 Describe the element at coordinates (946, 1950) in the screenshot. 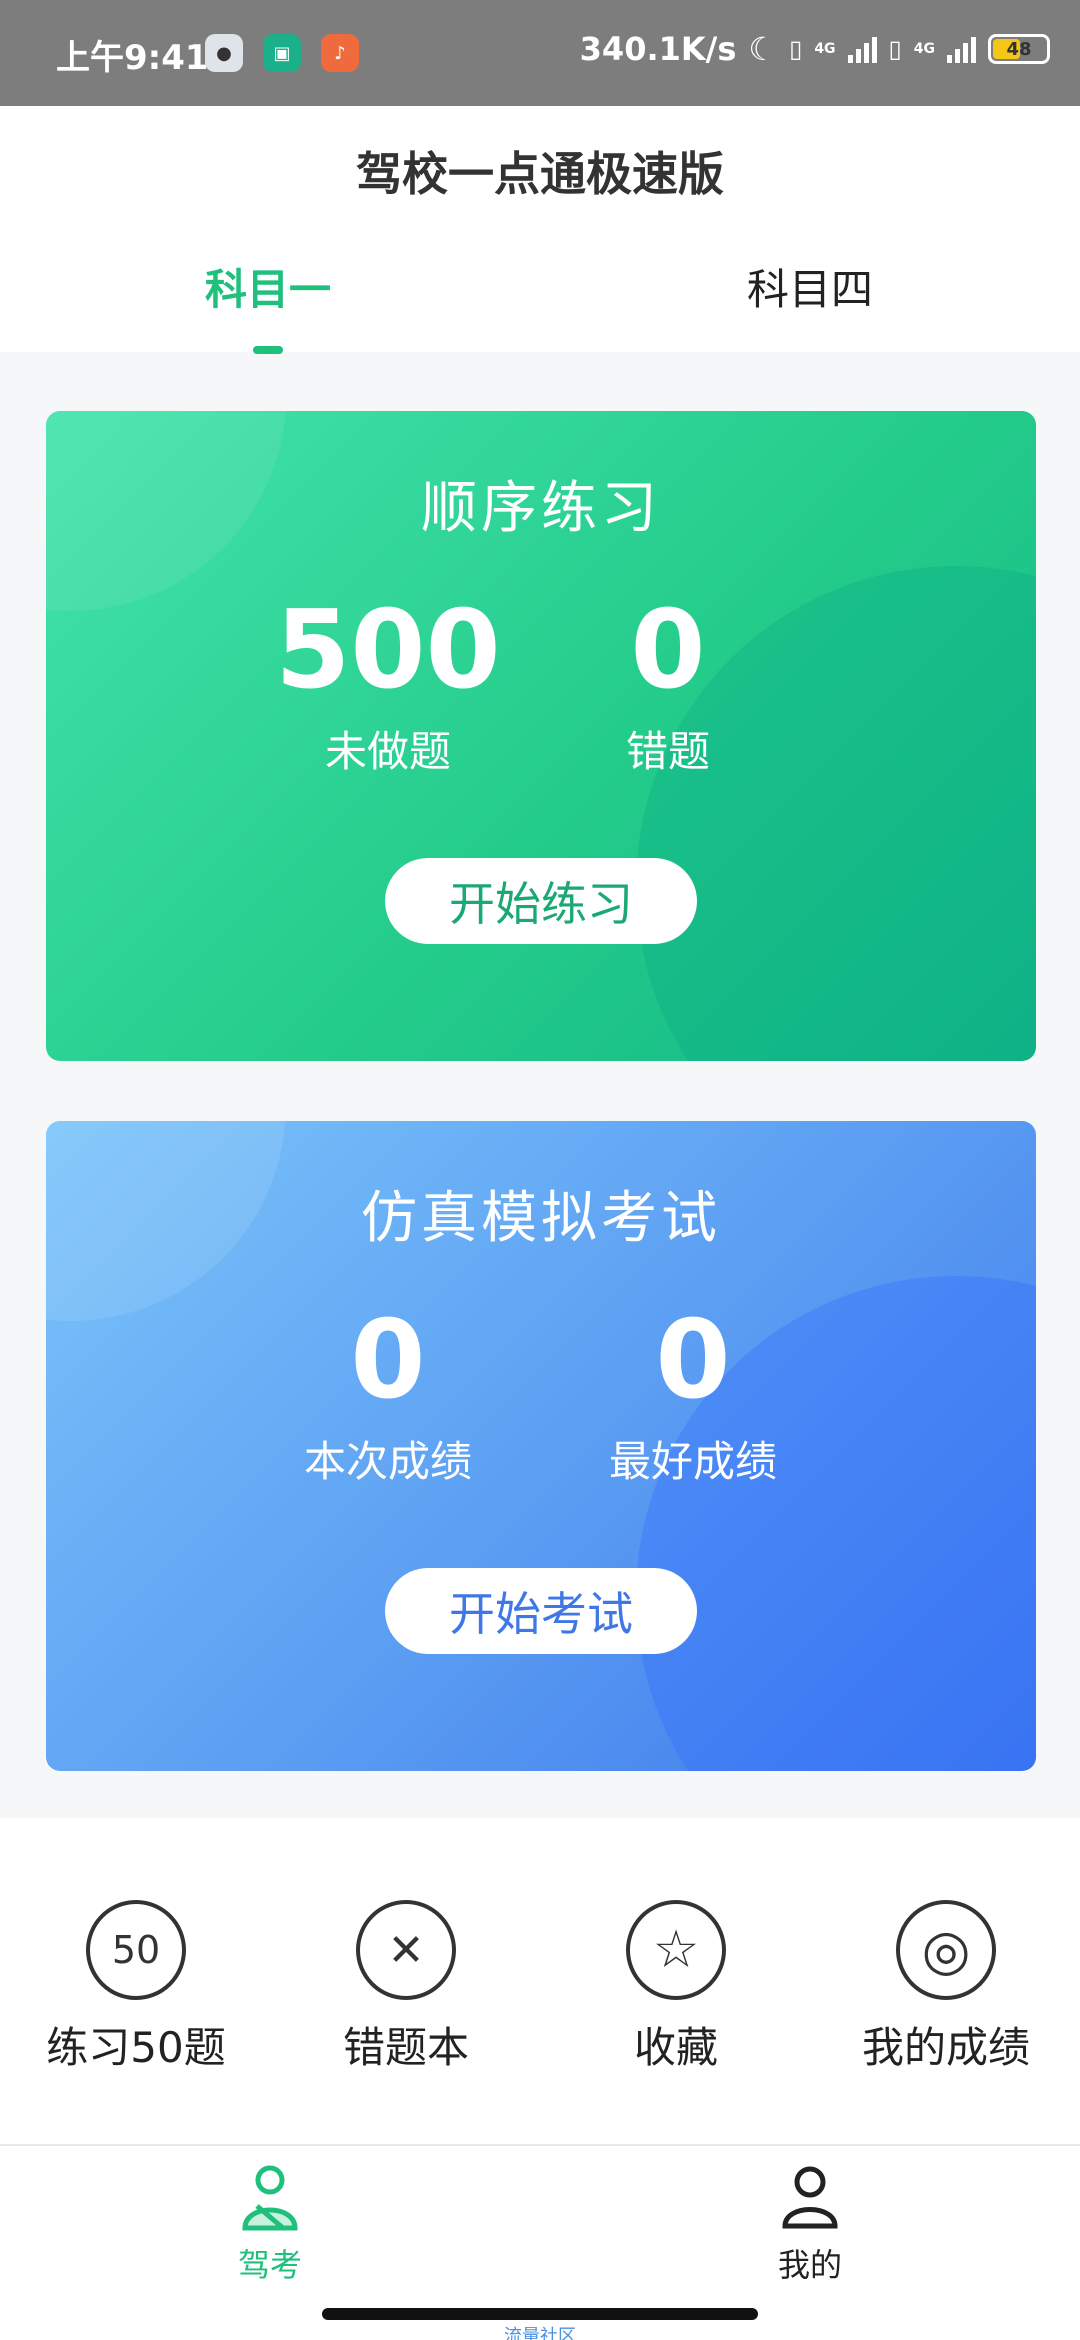

I see `score-icon: ◎` at that location.